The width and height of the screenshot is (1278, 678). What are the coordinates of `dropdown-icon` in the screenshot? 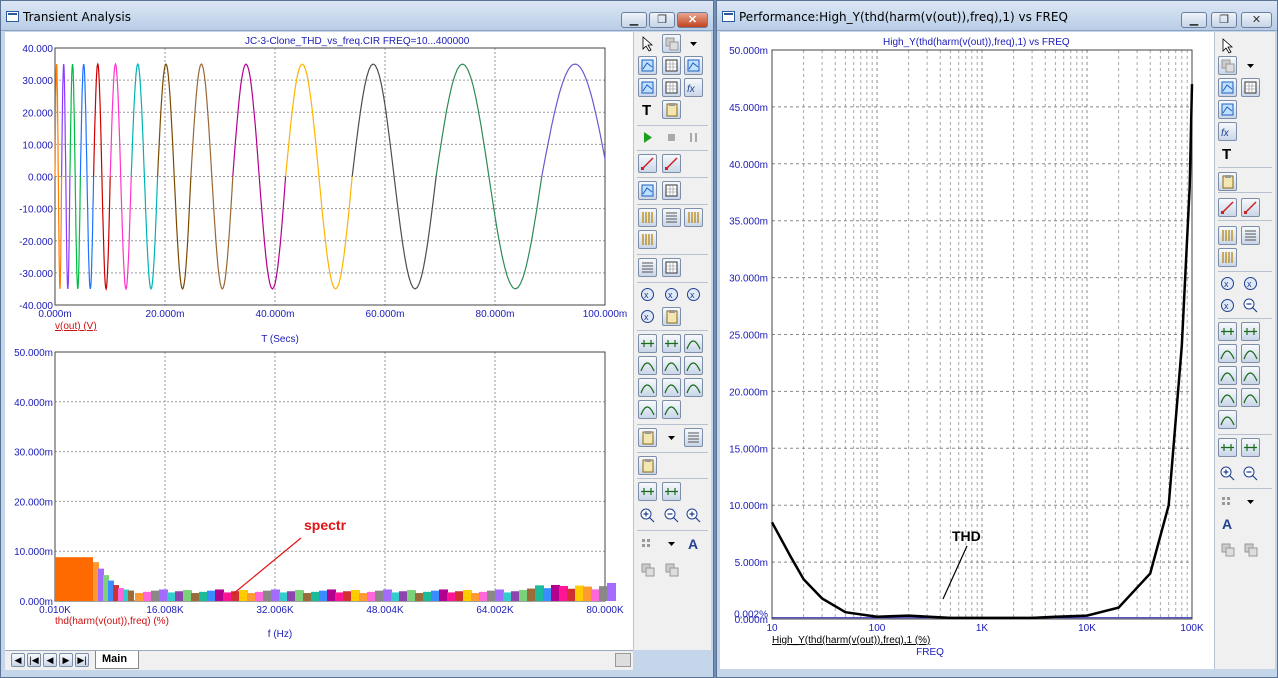 It's located at (693, 43).